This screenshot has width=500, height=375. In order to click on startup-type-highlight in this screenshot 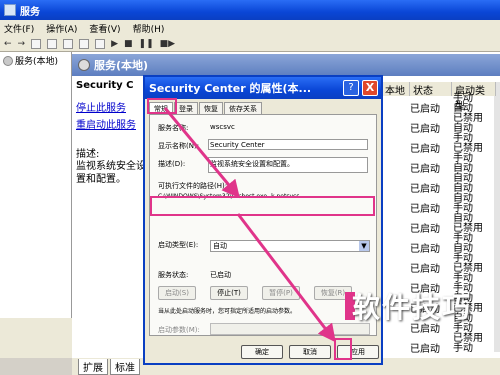, I will do `click(262, 206)`.